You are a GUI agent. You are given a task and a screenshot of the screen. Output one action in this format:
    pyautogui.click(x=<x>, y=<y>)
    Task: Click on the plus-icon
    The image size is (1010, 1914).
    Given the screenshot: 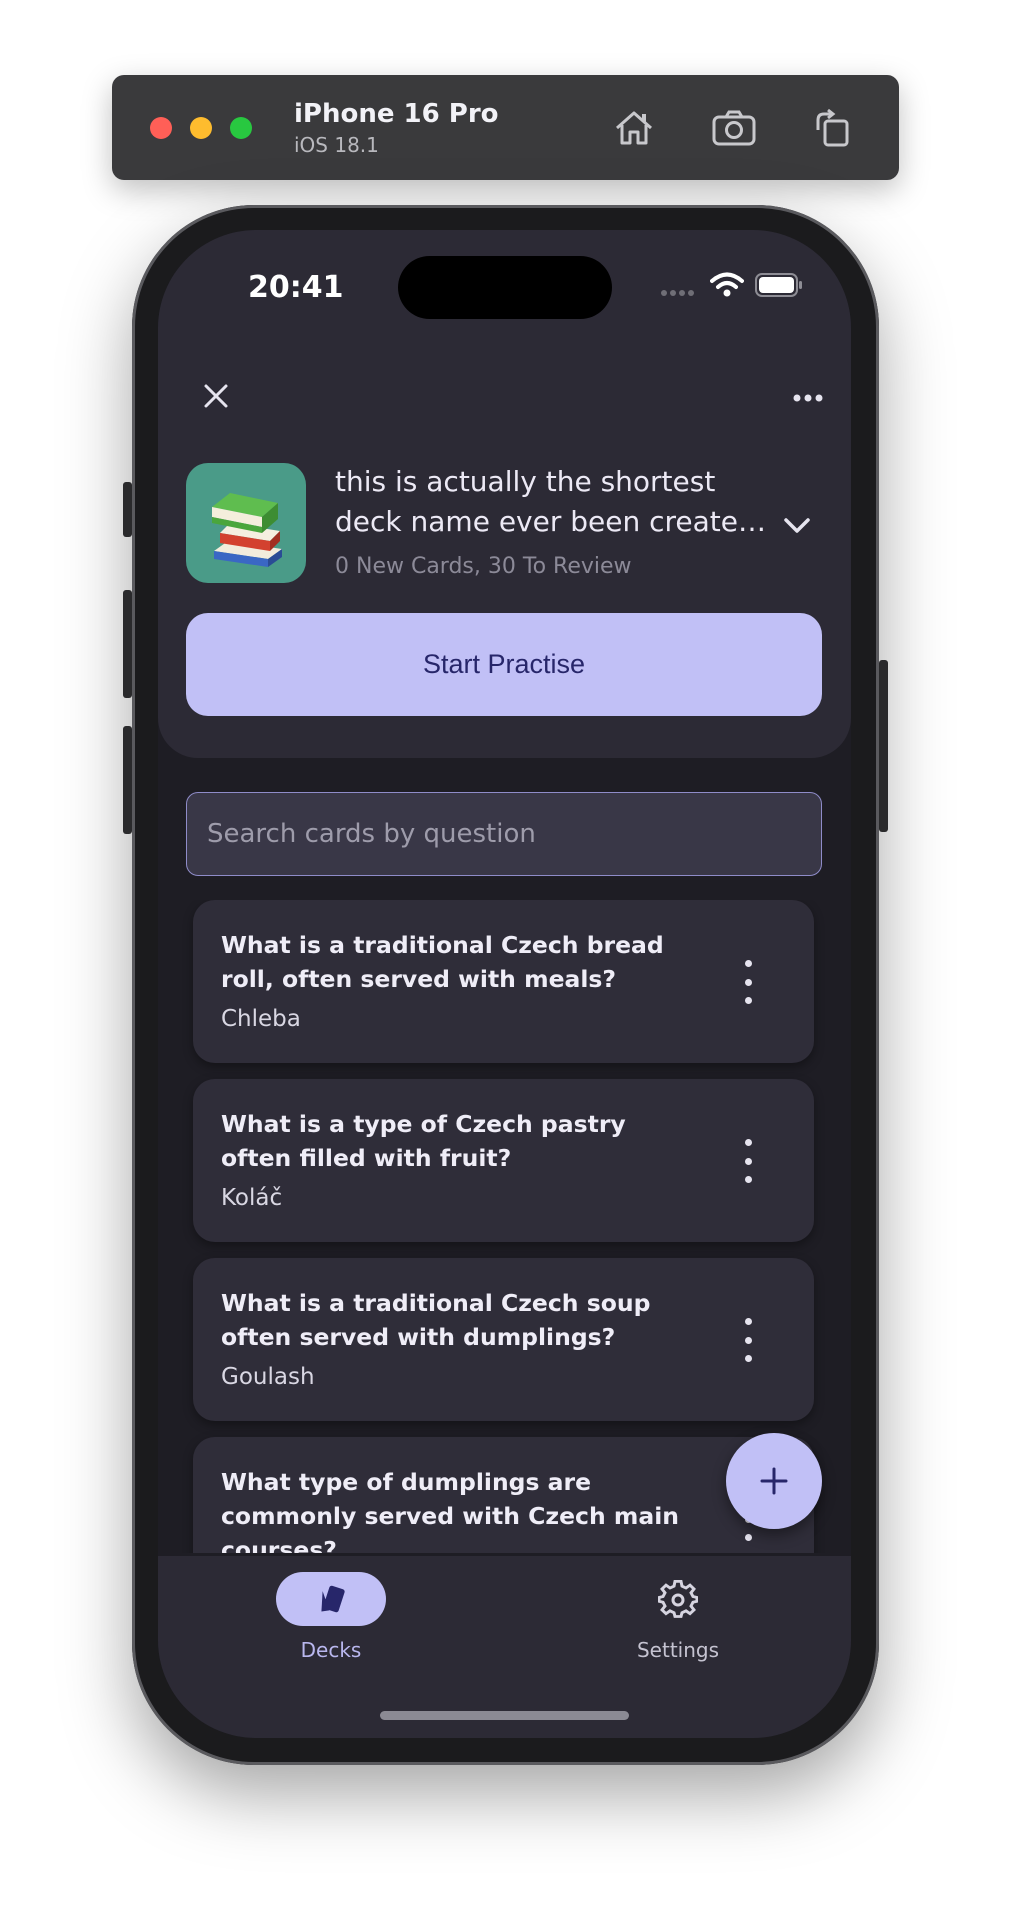 What is the action you would take?
    pyautogui.click(x=774, y=1481)
    